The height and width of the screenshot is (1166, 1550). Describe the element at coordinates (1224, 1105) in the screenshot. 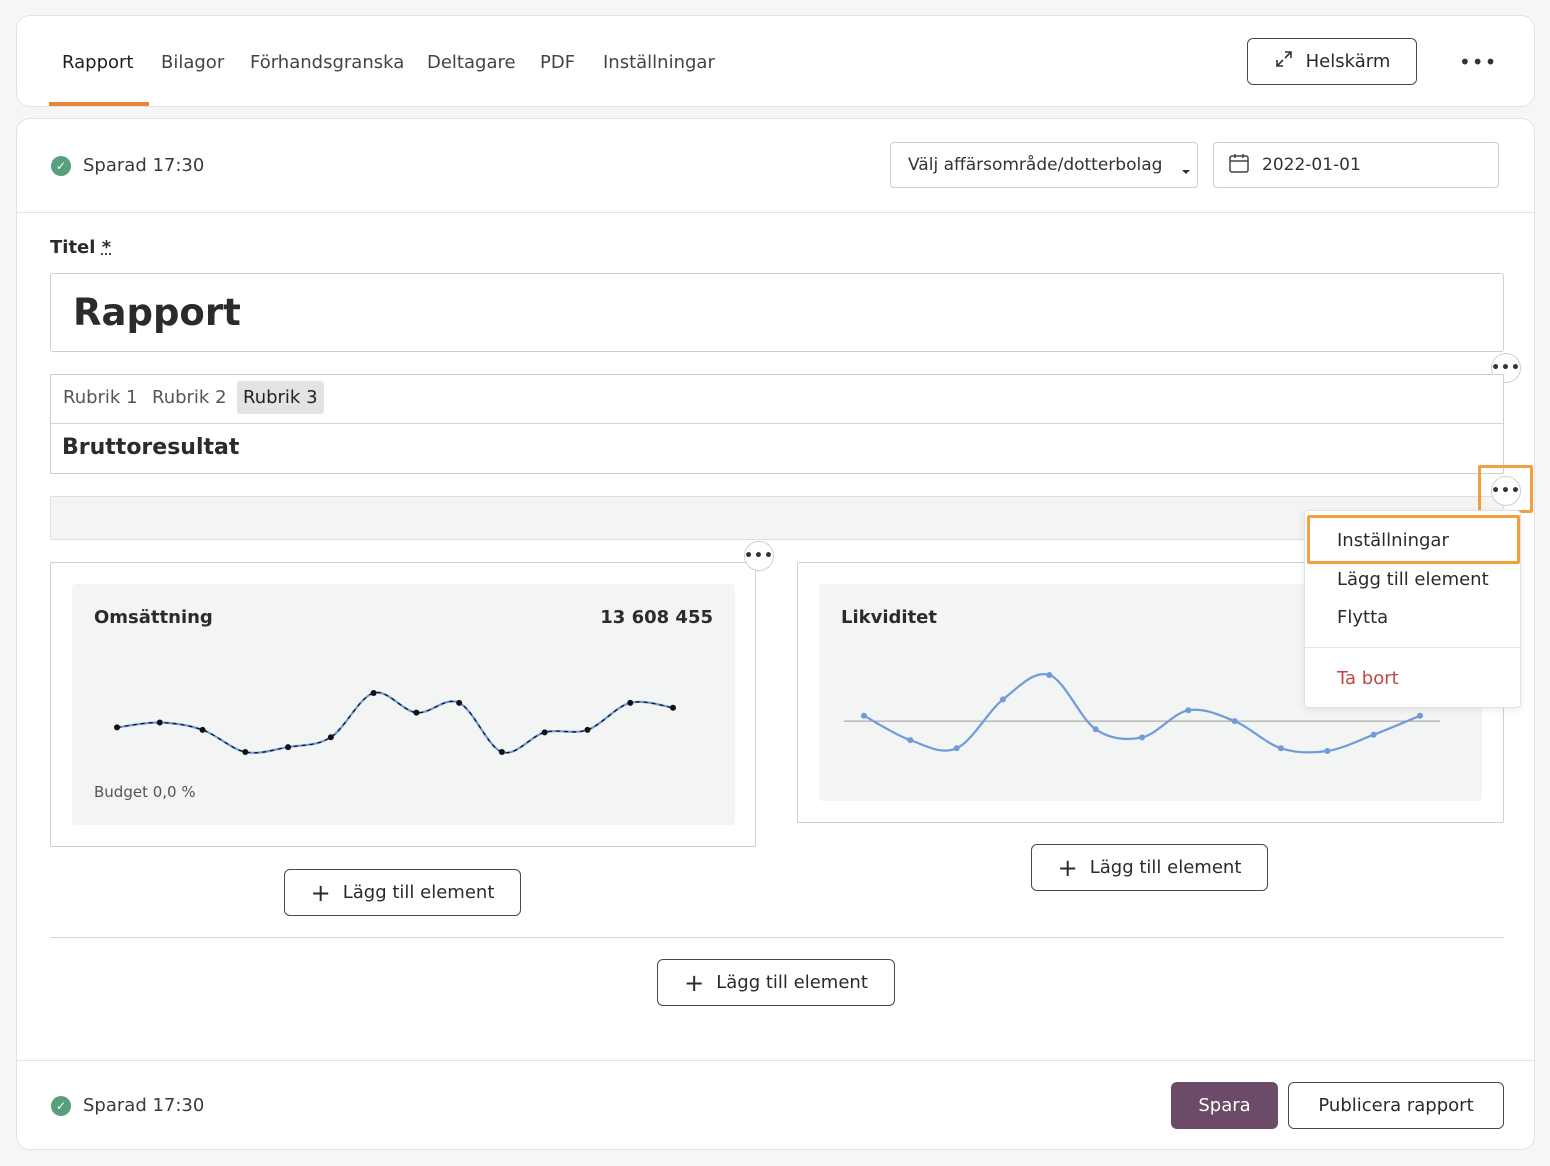

I see `save-button: Spara` at that location.